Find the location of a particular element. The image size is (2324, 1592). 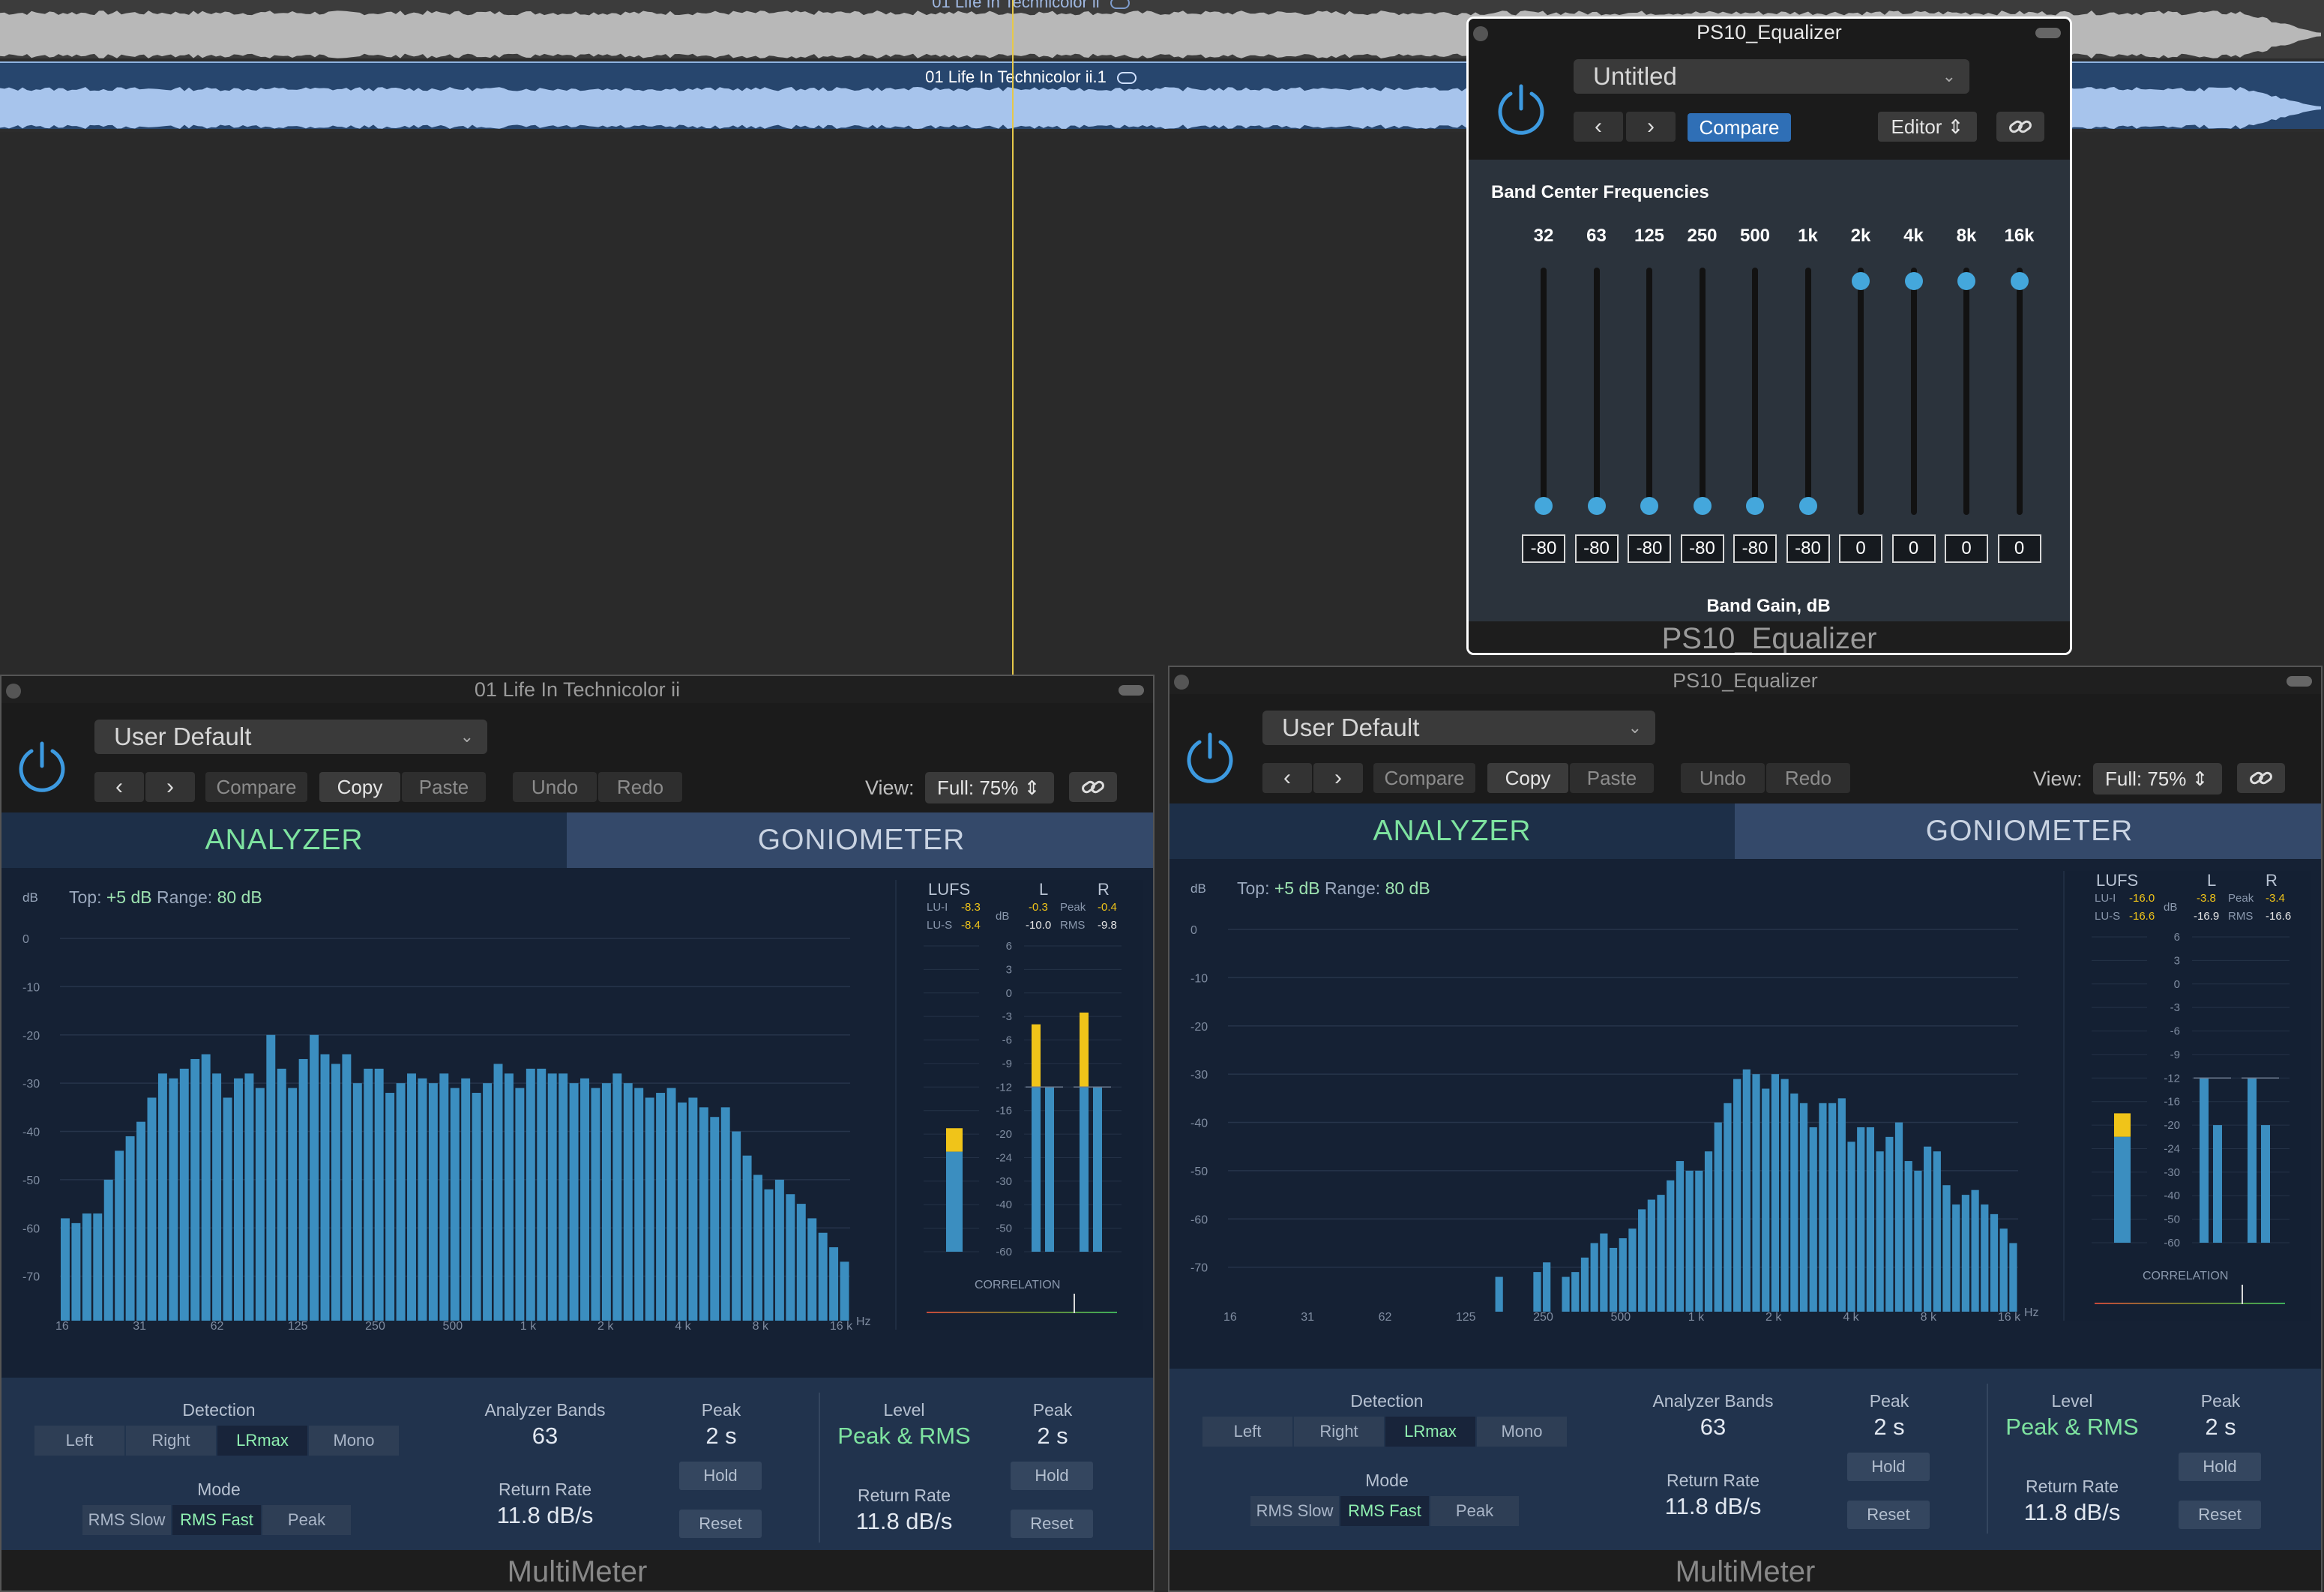

preset-selector: Untitled ⌄ is located at coordinates (1771, 77).